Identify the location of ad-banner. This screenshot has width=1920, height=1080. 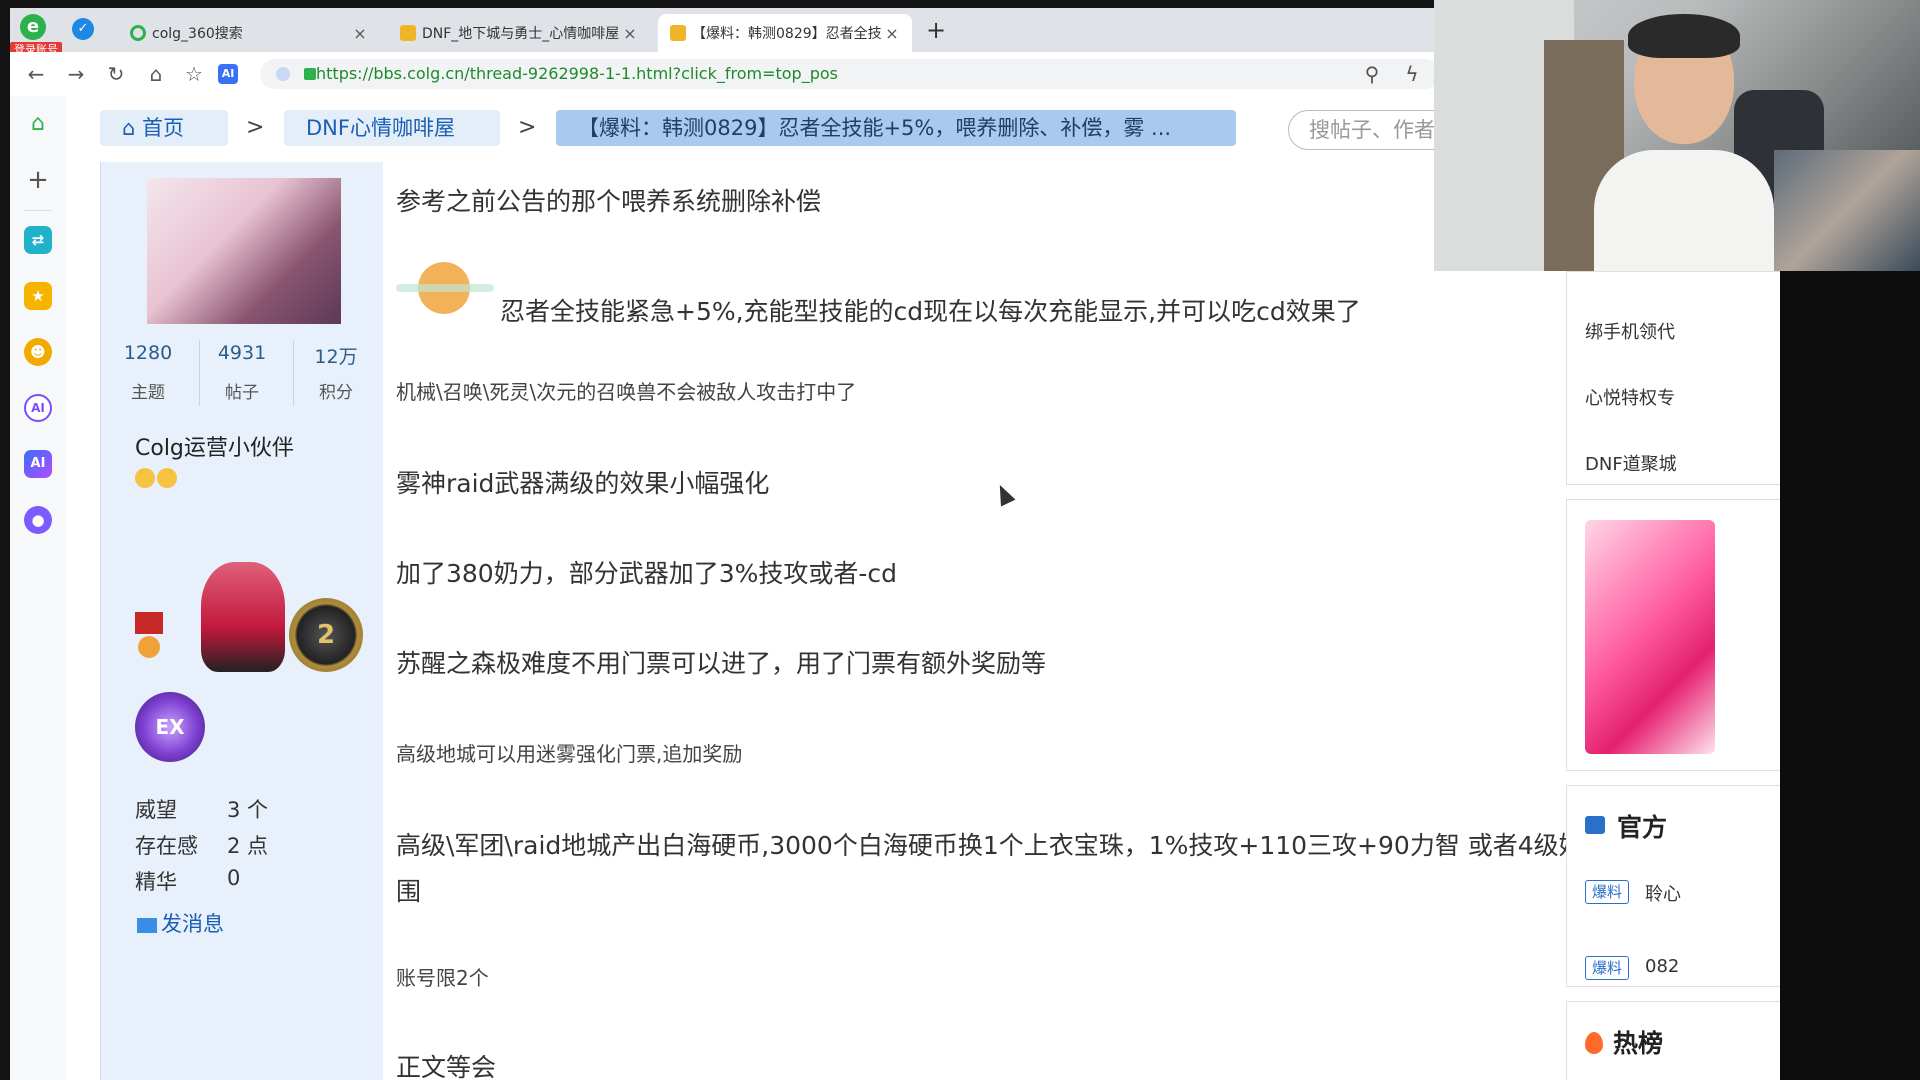
(1650, 637).